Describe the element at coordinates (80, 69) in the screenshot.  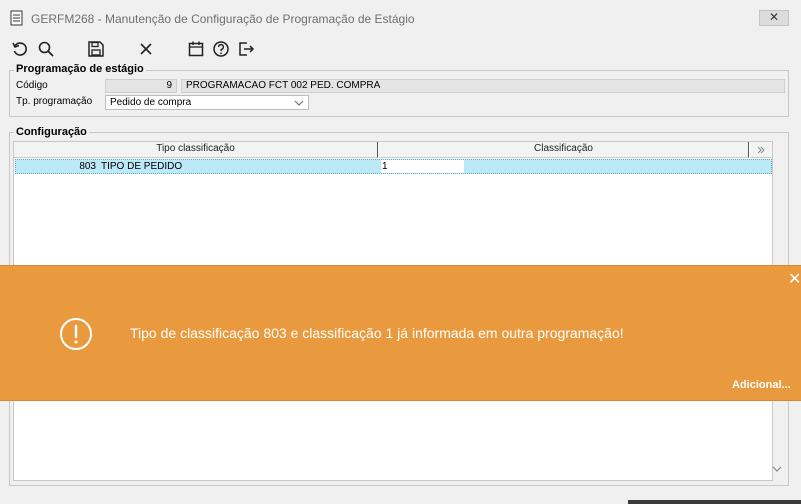
I see `programacao-legend: Programação de estágio` at that location.